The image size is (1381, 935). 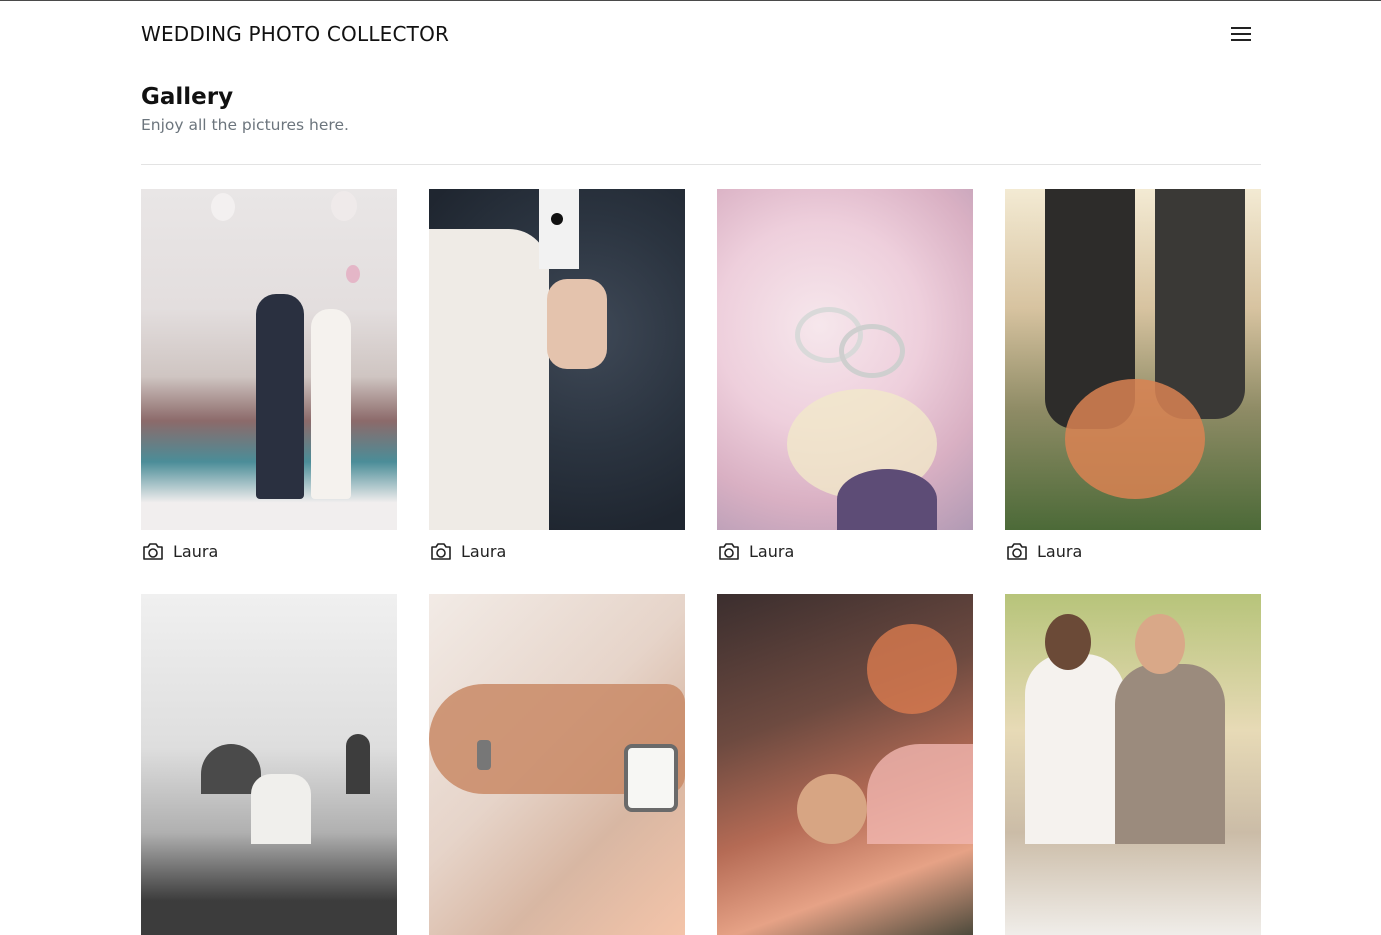 What do you see at coordinates (1241, 34) in the screenshot?
I see `hamburger-menu-icon` at bounding box center [1241, 34].